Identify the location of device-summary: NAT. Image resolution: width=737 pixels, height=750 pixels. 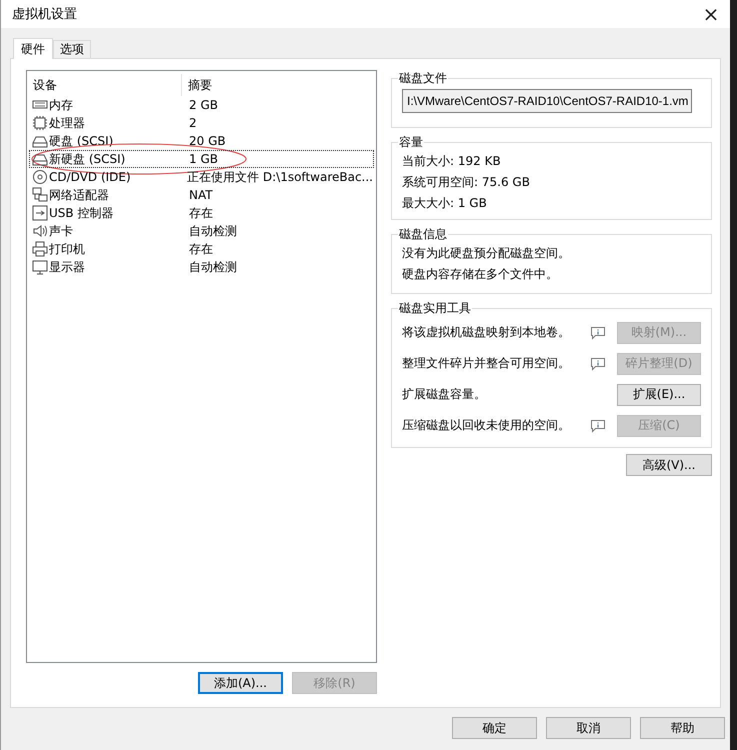
(200, 195).